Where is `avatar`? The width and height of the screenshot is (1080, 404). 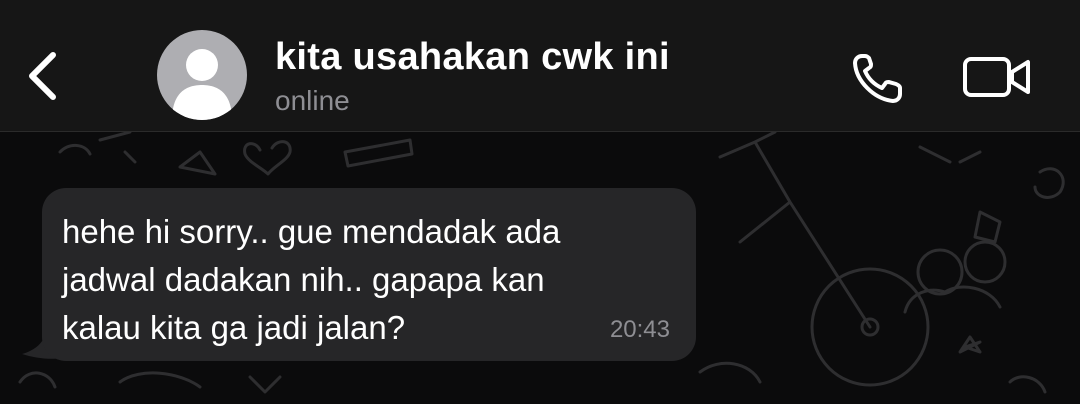 avatar is located at coordinates (202, 75).